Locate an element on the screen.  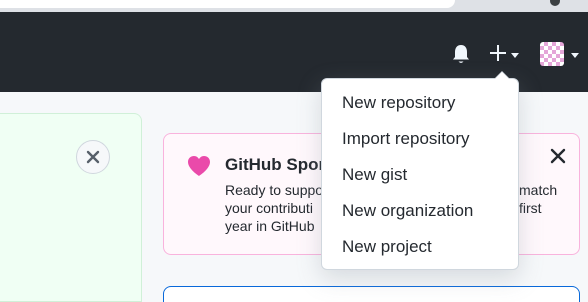
browser-menu-icon is located at coordinates (555, 3).